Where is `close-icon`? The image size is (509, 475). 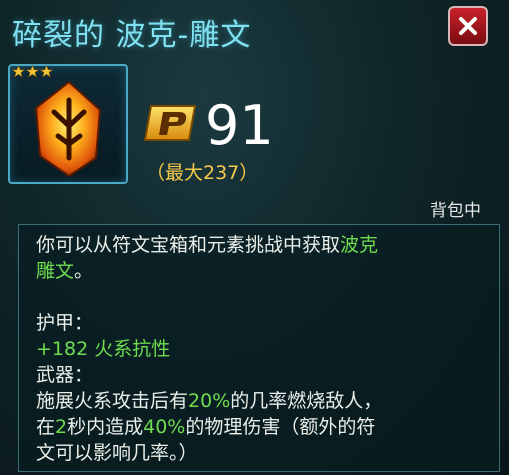
close-icon is located at coordinates (468, 26).